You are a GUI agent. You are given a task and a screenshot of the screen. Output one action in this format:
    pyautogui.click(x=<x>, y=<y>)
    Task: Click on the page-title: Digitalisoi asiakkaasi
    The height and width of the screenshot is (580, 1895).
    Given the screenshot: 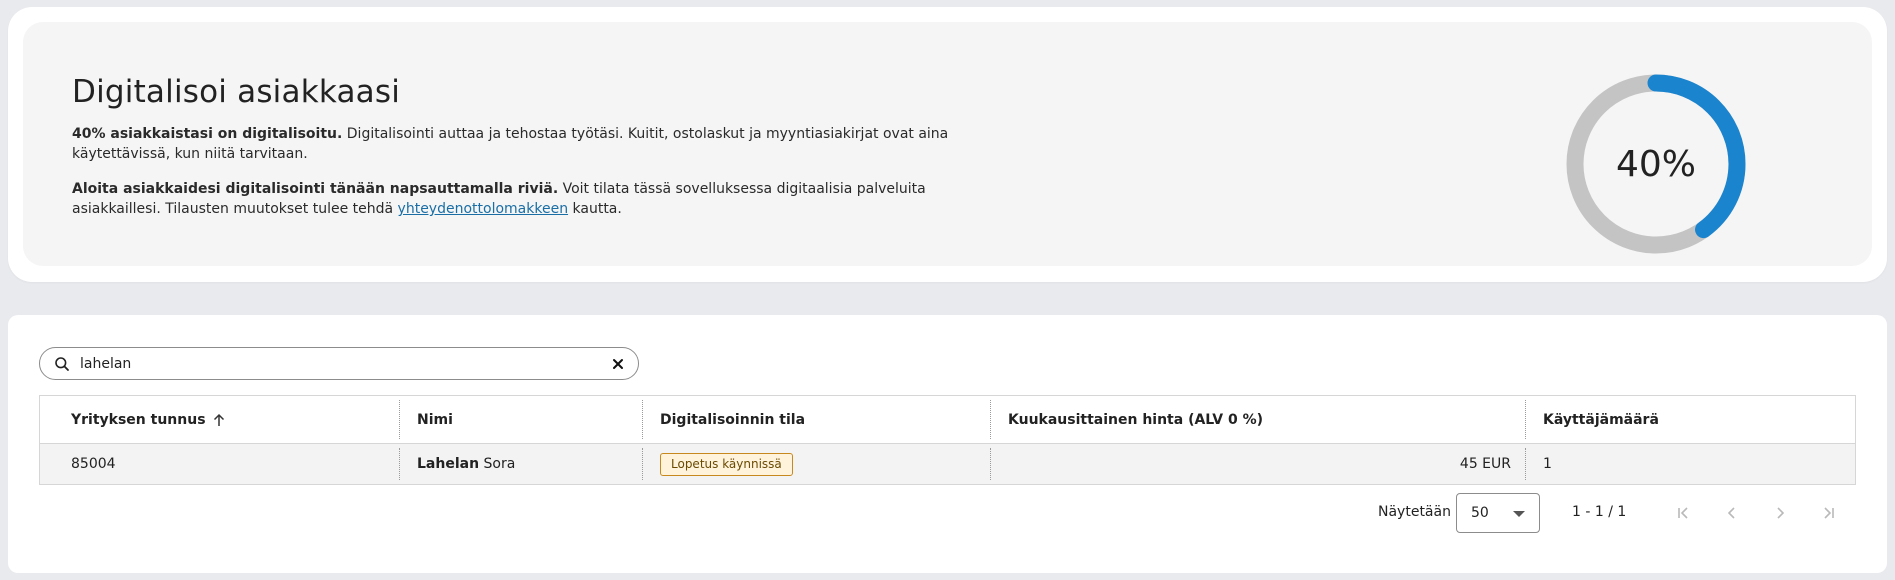 What is the action you would take?
    pyautogui.click(x=236, y=92)
    